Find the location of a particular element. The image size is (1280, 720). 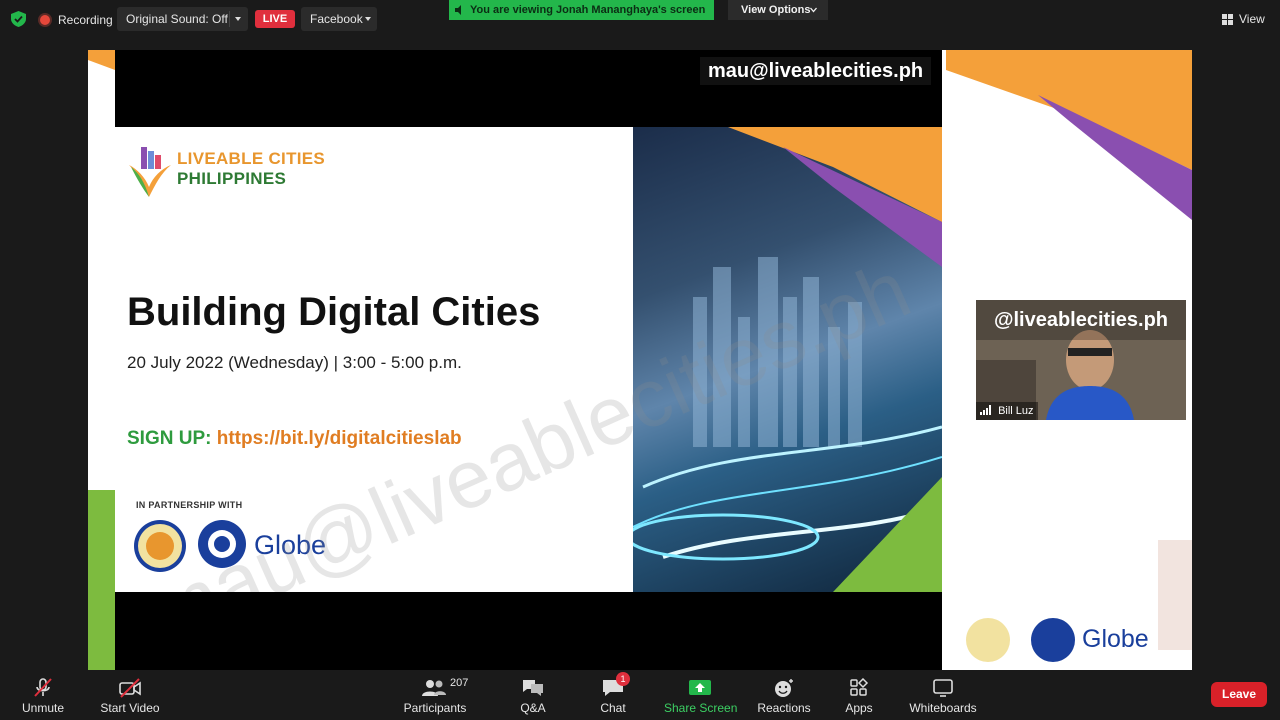

stream-target-dropdown: Facebook is located at coordinates (339, 19).